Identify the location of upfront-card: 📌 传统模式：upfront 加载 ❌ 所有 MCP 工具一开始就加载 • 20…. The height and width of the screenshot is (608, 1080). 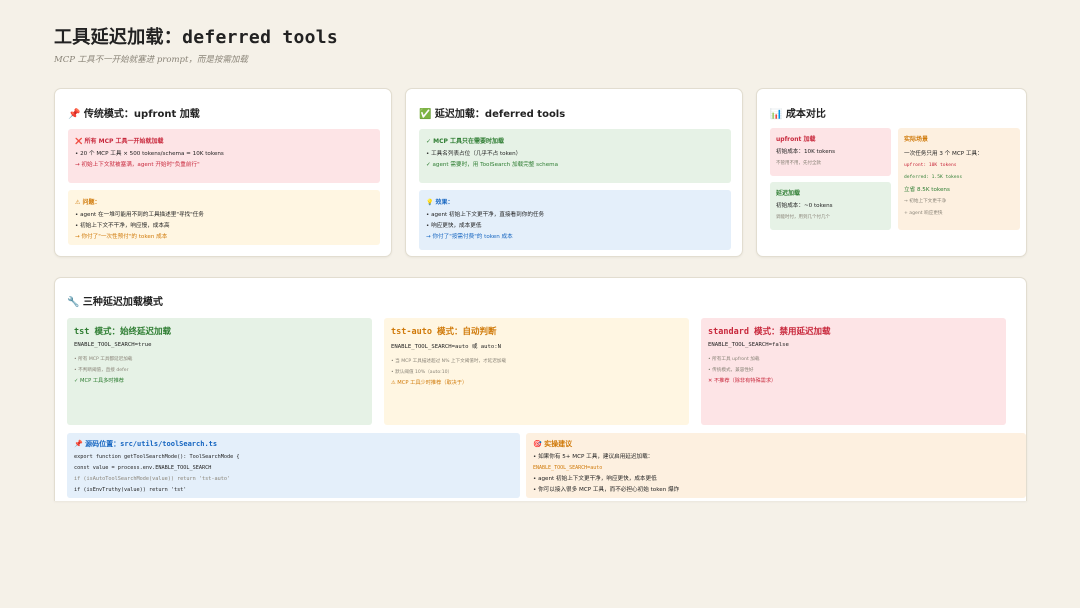
(223, 172).